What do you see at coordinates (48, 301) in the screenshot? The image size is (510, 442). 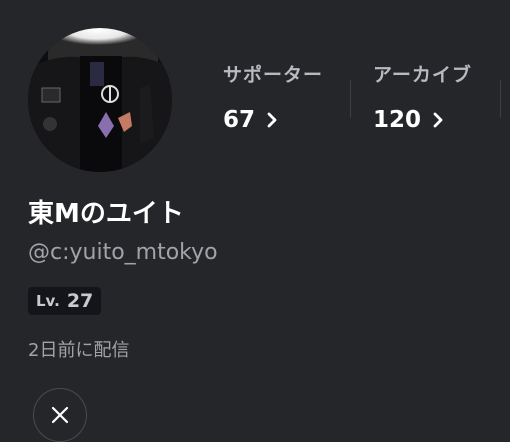 I see `level-prefix: Lv.` at bounding box center [48, 301].